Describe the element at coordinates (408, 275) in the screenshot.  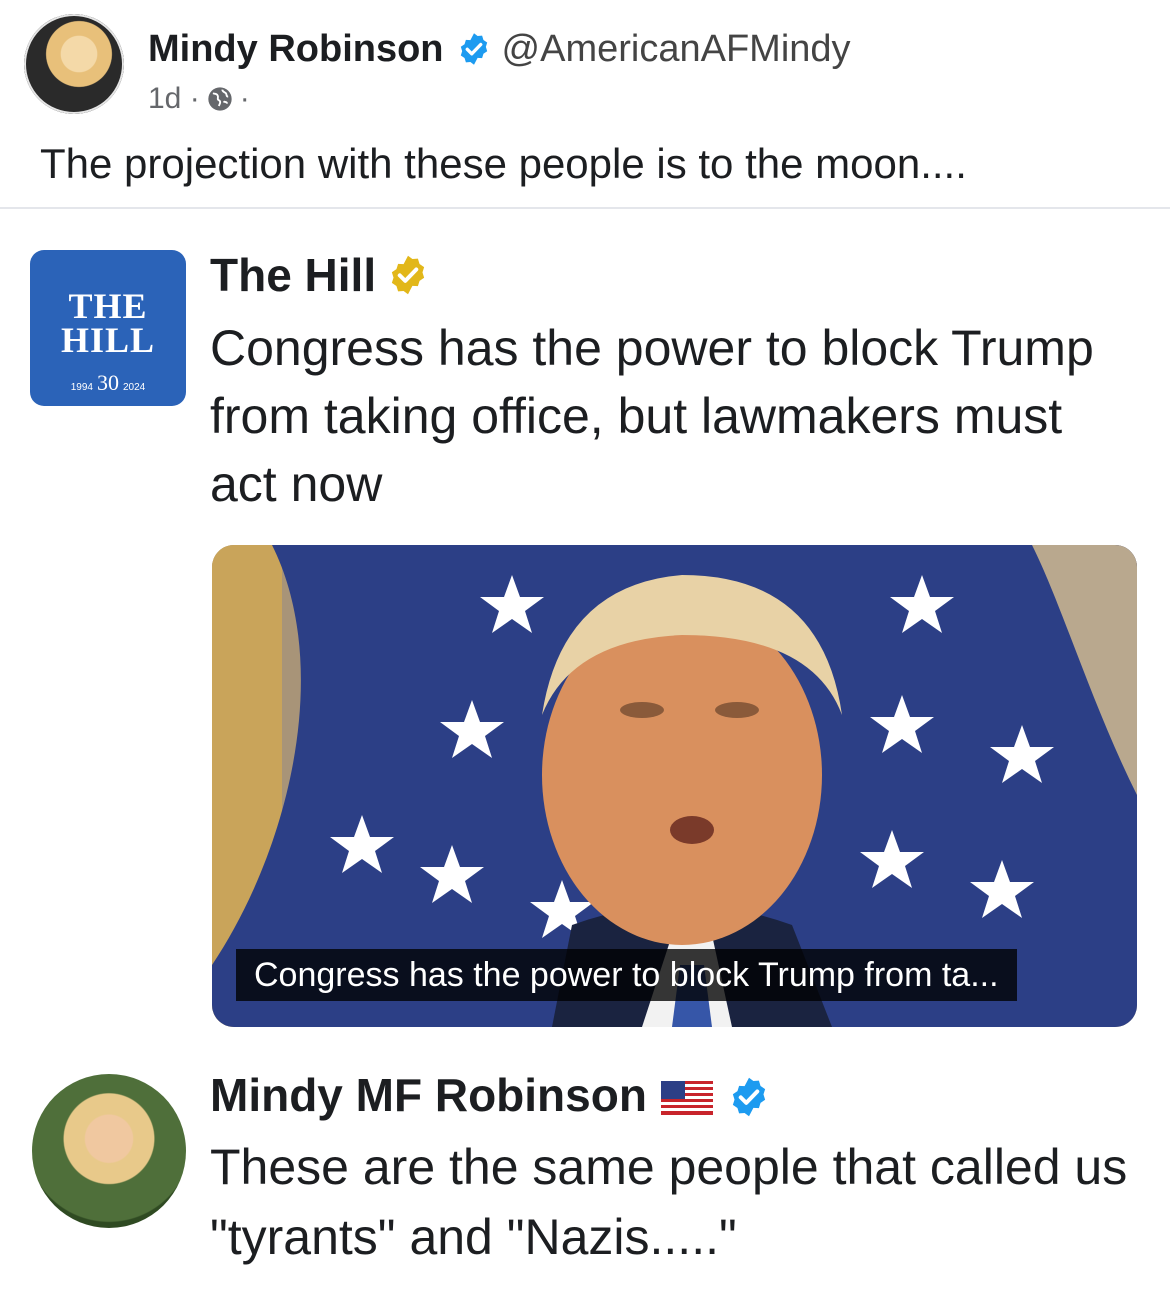
I see `gold-verified-icon` at that location.